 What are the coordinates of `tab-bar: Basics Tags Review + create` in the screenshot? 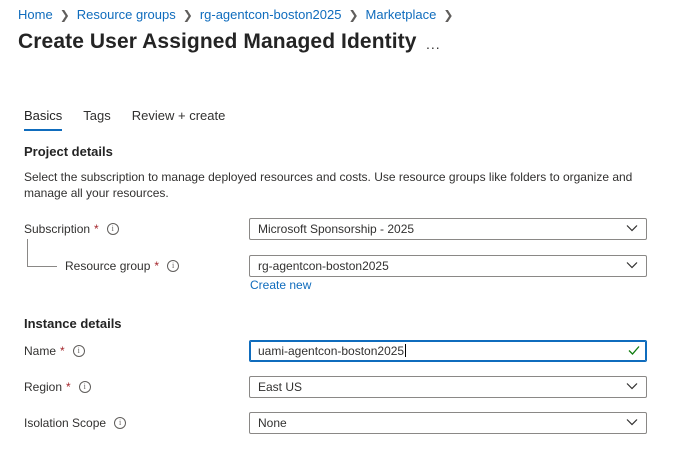 It's located at (135, 119).